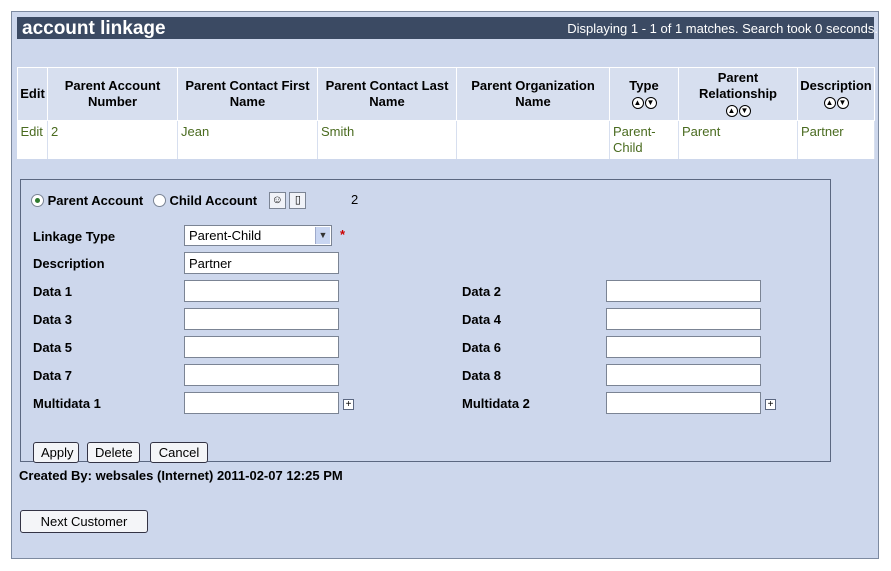 The width and height of the screenshot is (891, 571). Describe the element at coordinates (355, 199) in the screenshot. I see `account-number: 2` at that location.